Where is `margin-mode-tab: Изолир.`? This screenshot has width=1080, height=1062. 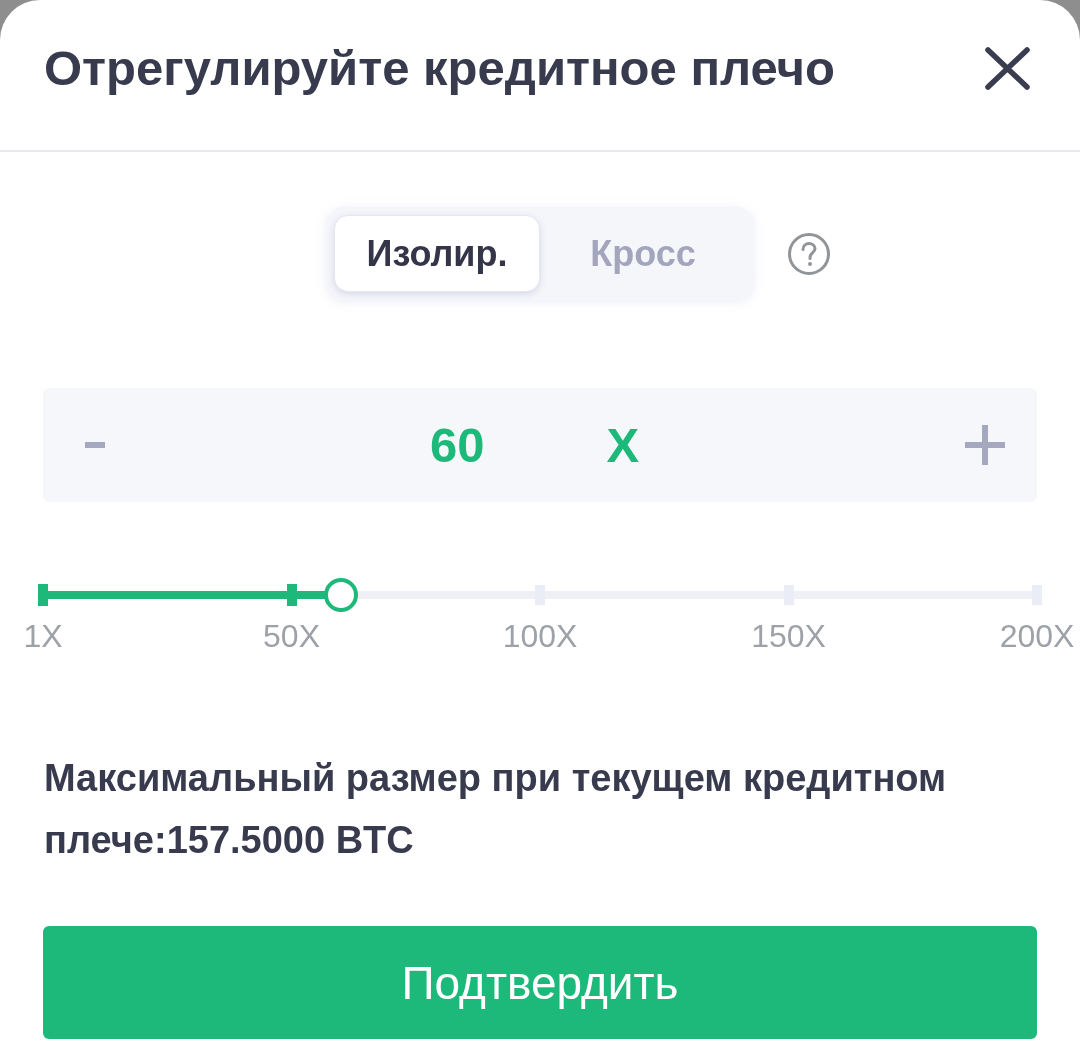
margin-mode-tab: Изолир. is located at coordinates (437, 253).